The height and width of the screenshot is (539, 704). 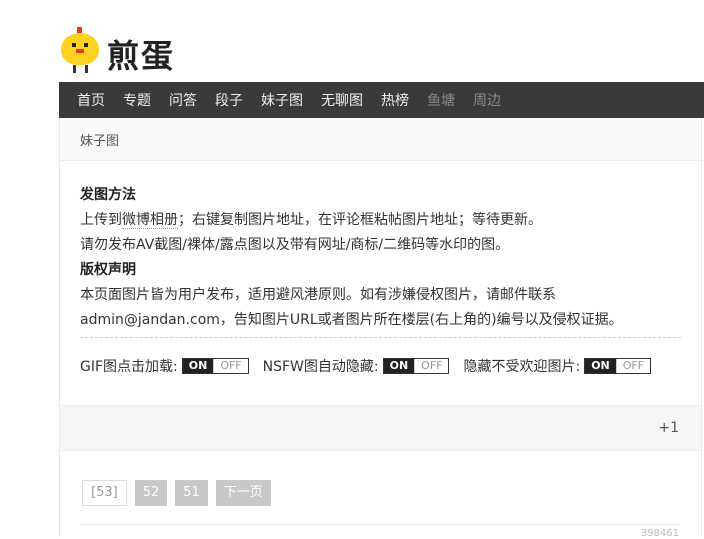 What do you see at coordinates (633, 366) in the screenshot?
I see `hide-unpopular-off: OFF` at bounding box center [633, 366].